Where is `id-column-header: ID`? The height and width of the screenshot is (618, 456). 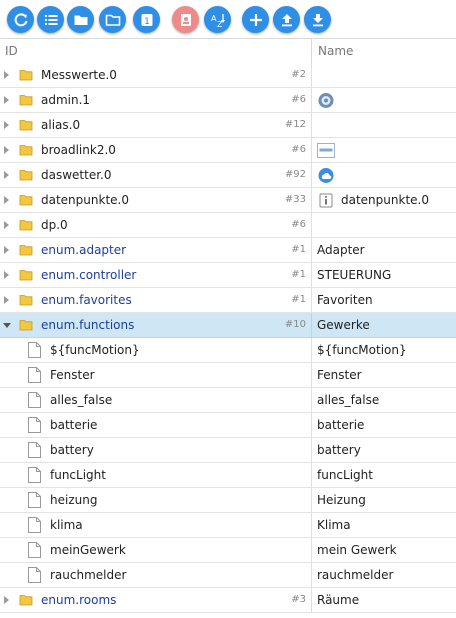
id-column-header: ID is located at coordinates (11, 51).